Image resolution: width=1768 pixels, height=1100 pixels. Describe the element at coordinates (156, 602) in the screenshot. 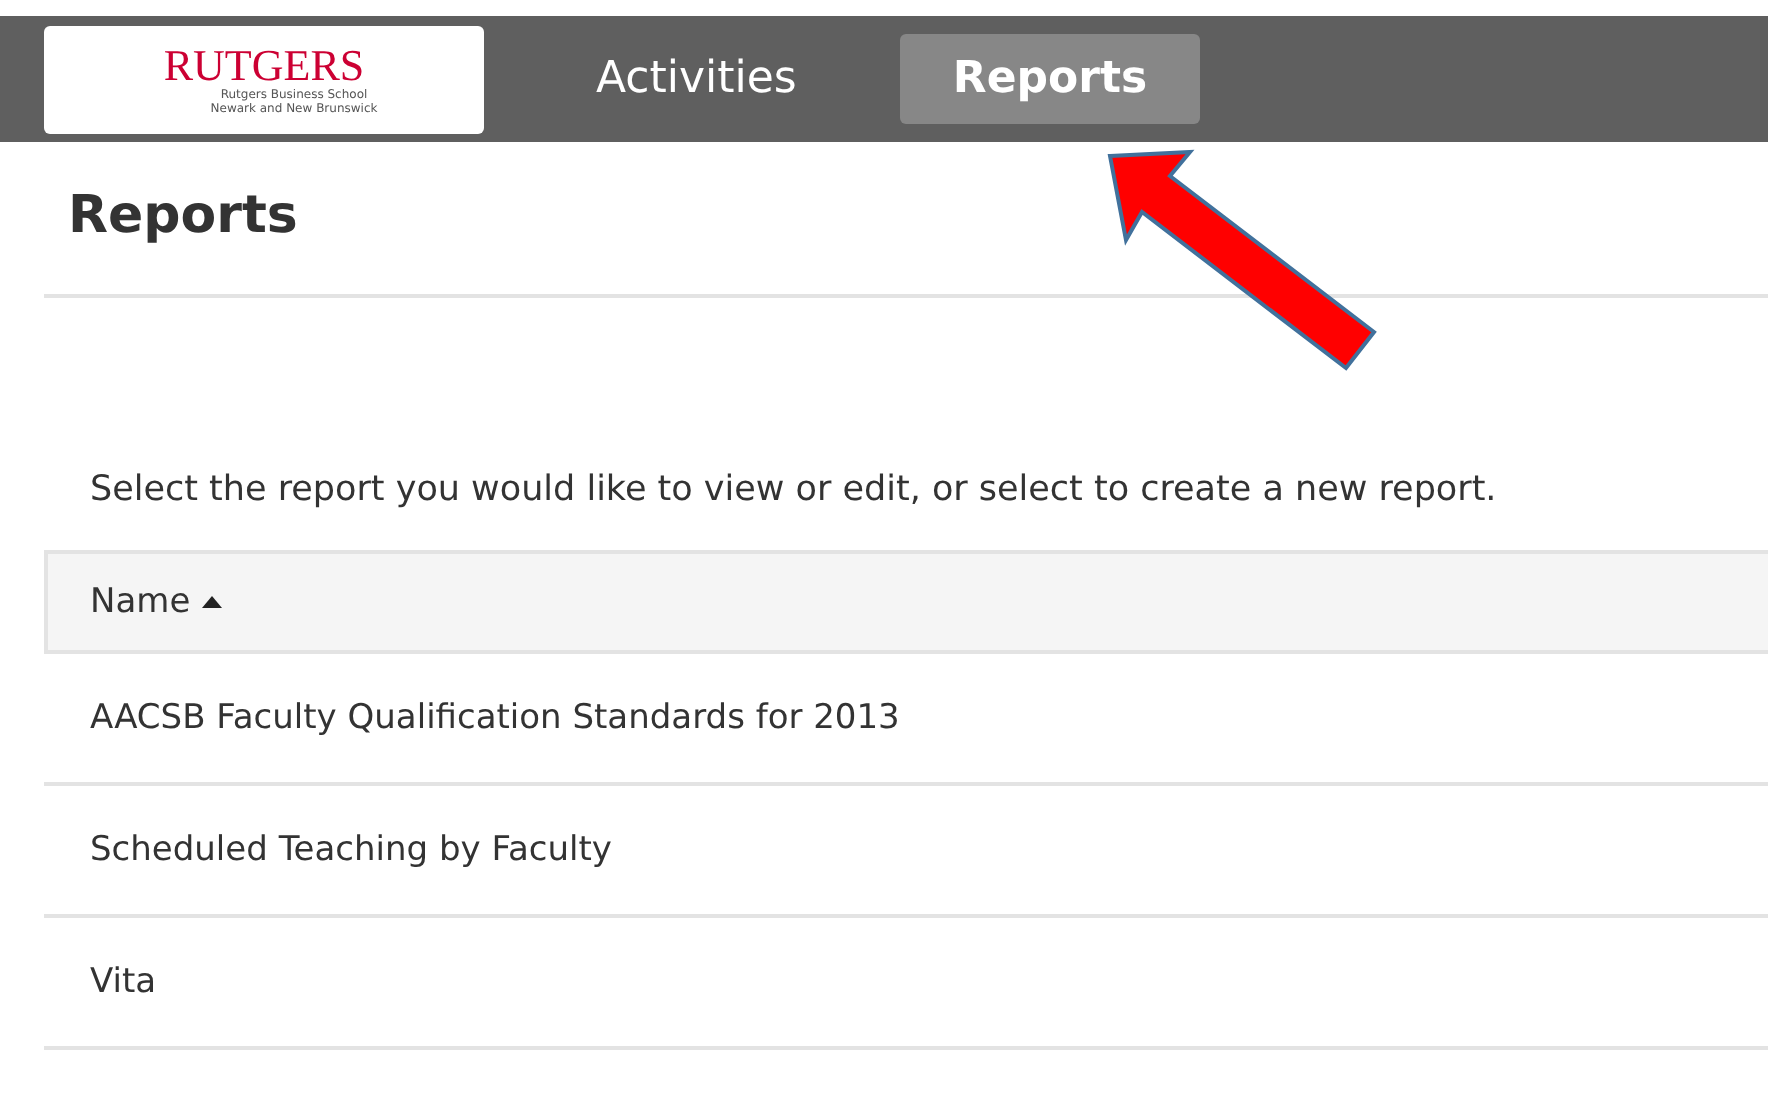

I see `column-header: Name` at that location.